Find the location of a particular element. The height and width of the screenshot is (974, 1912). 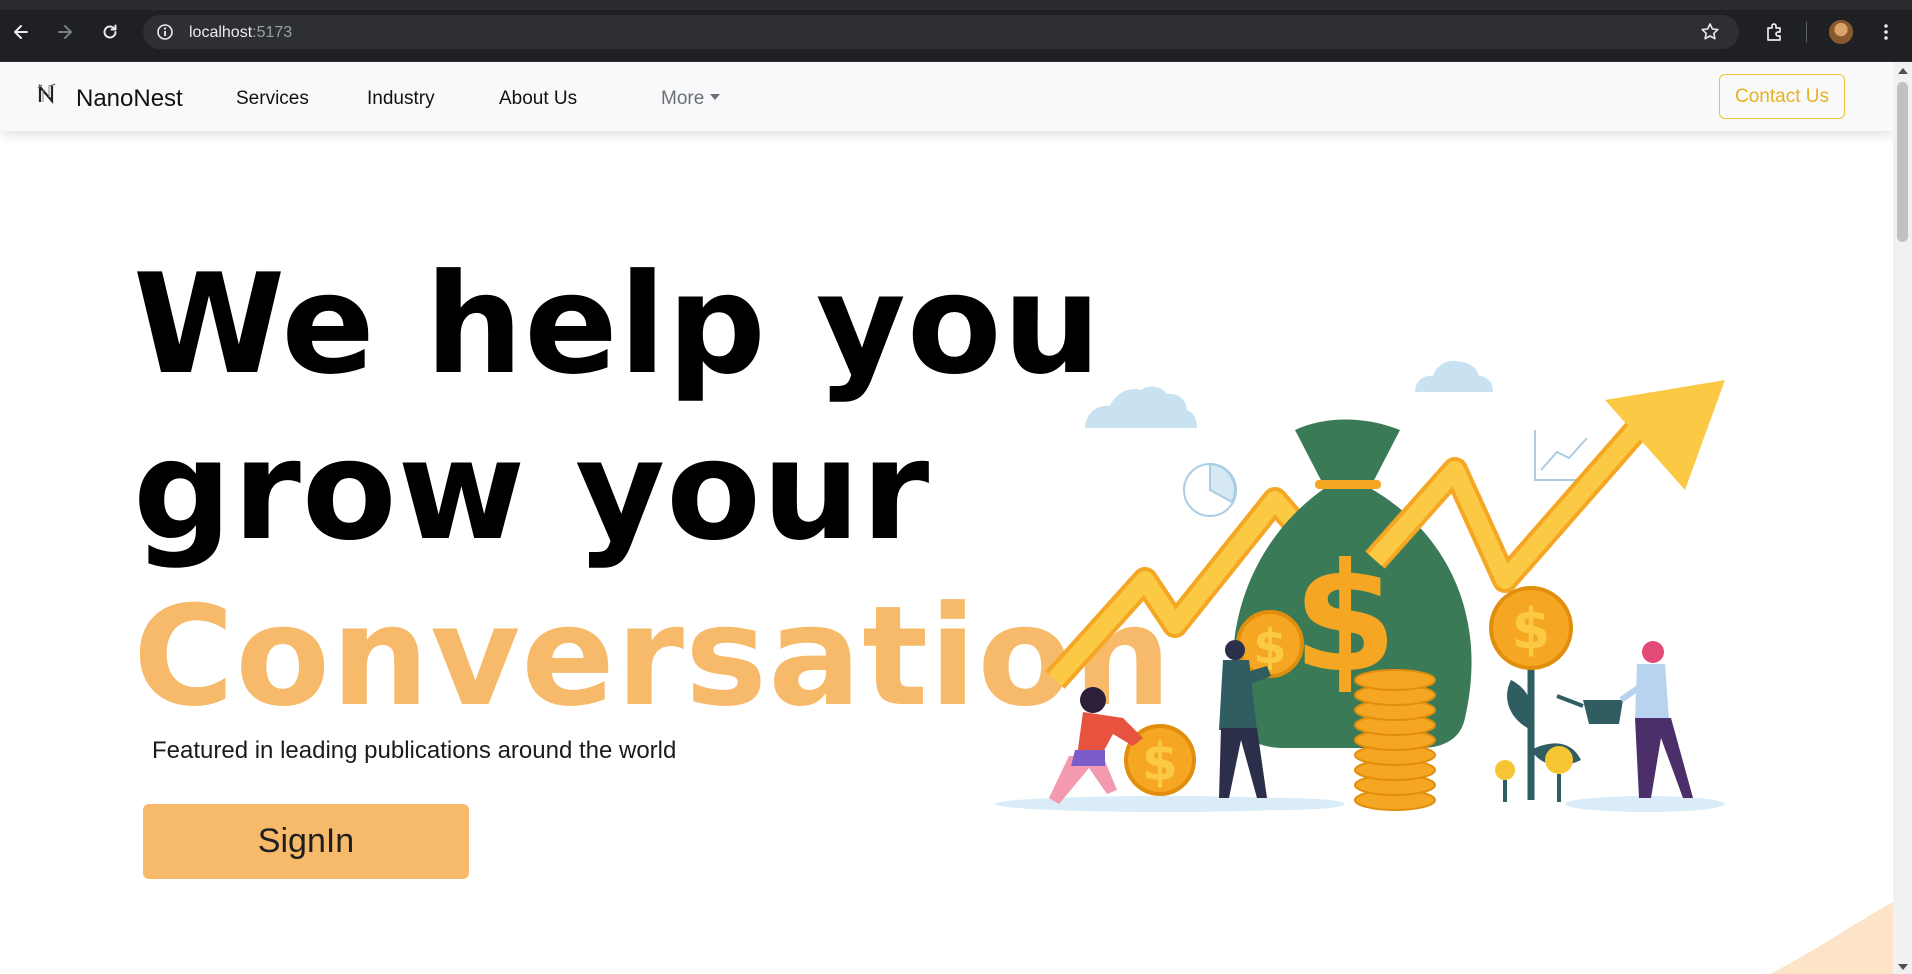

money-bag-icon: $ is located at coordinates (1352, 583).